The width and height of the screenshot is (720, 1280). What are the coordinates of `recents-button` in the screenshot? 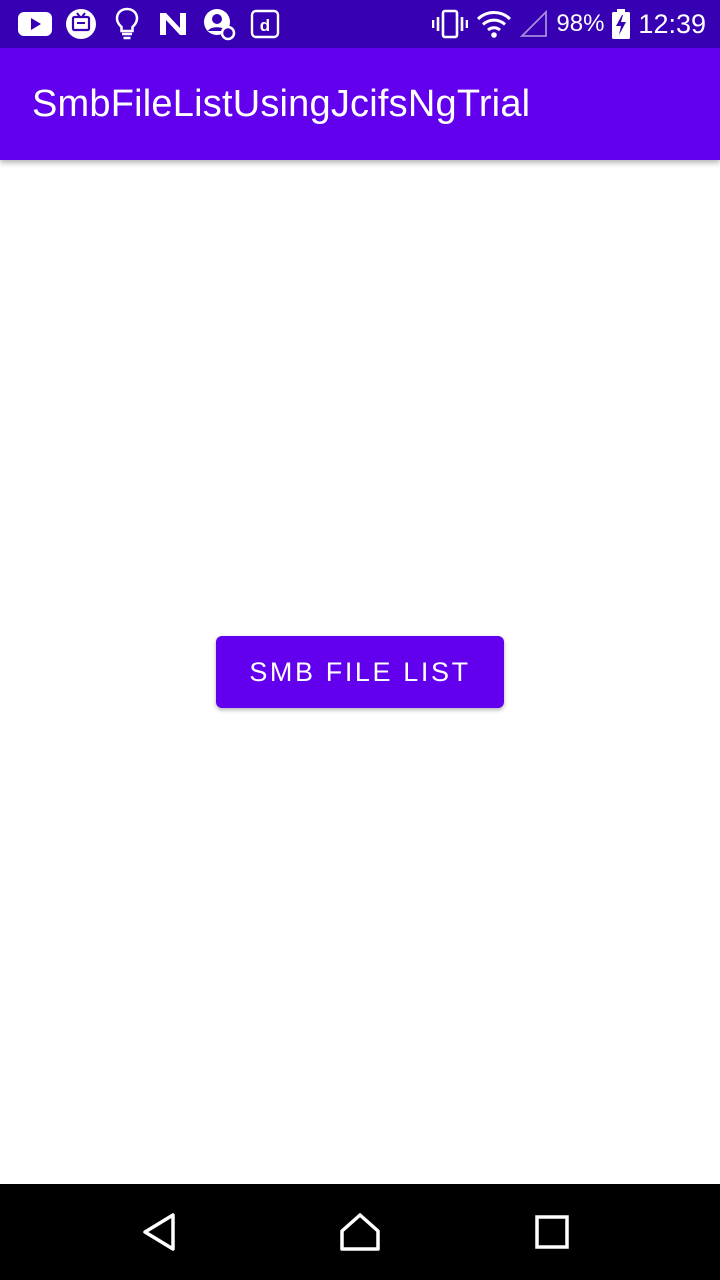 It's located at (552, 1232).